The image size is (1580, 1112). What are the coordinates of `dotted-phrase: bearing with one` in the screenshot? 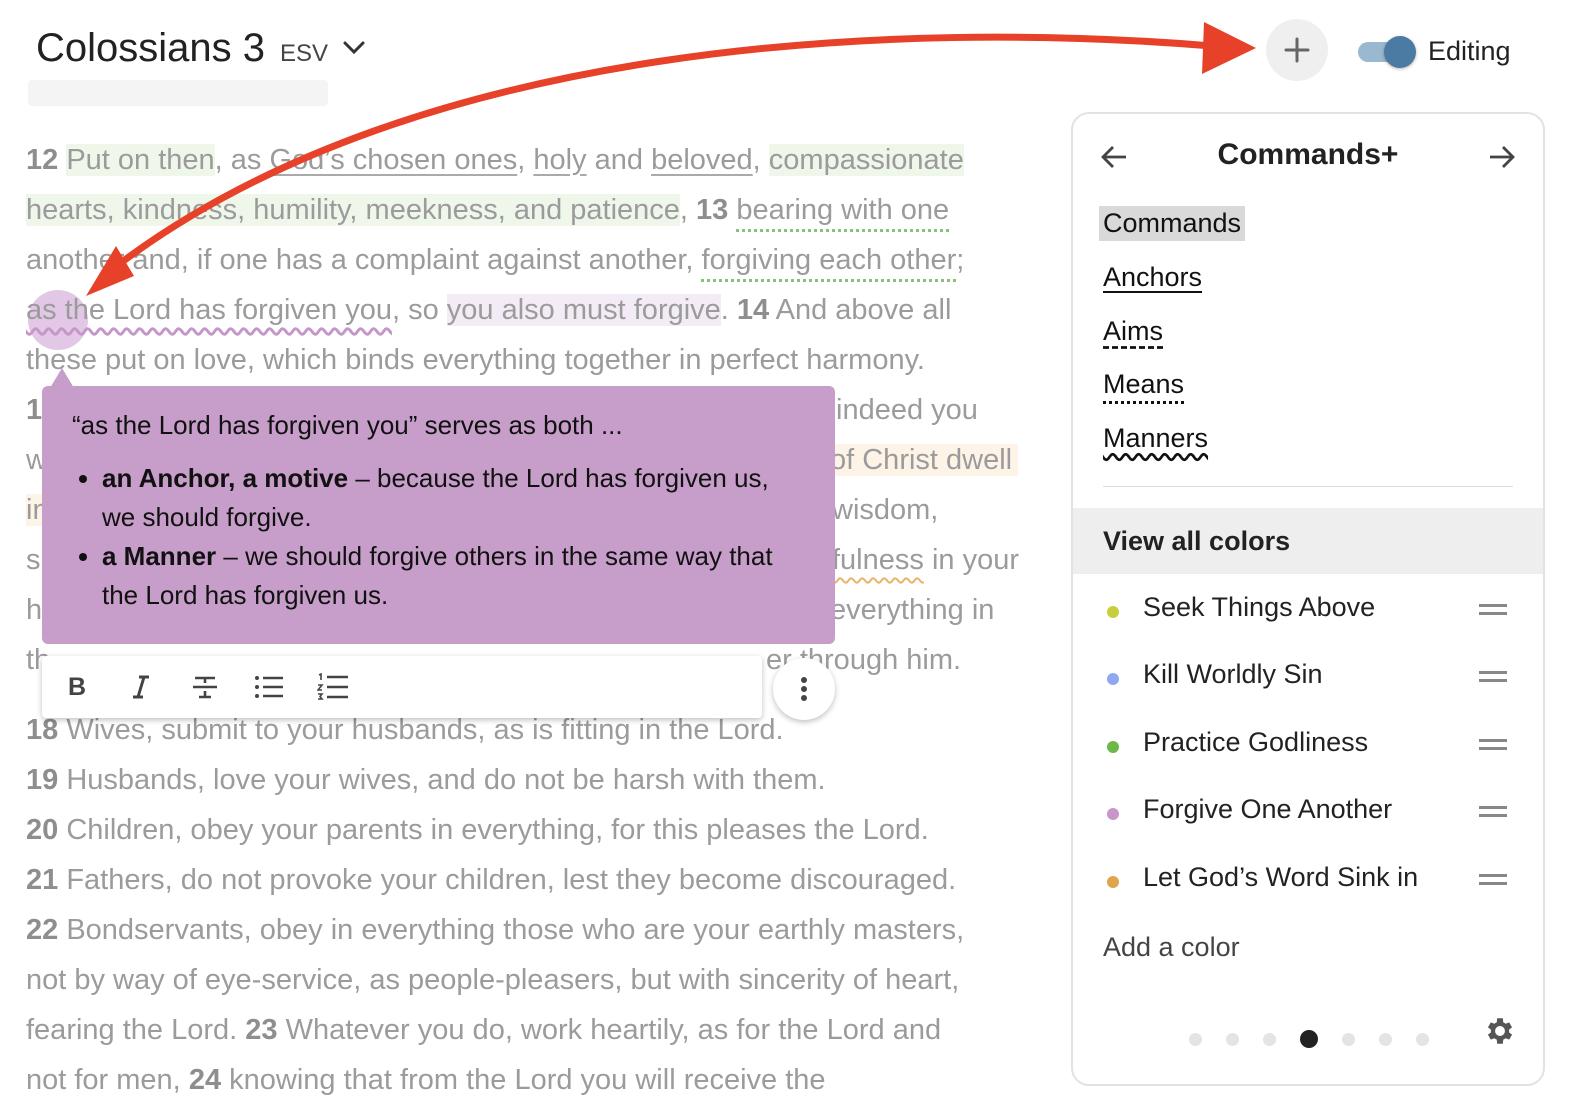 It's located at (842, 210).